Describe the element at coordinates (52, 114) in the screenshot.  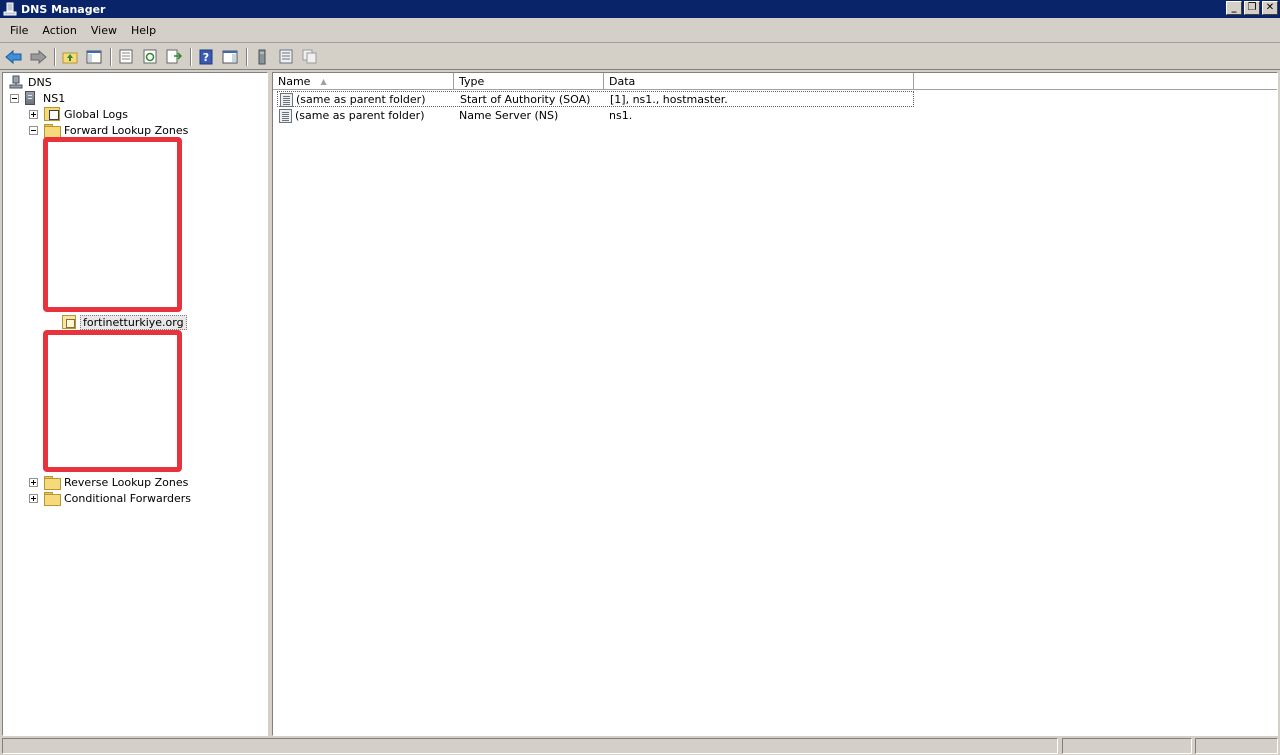
I see `event-log-icon` at that location.